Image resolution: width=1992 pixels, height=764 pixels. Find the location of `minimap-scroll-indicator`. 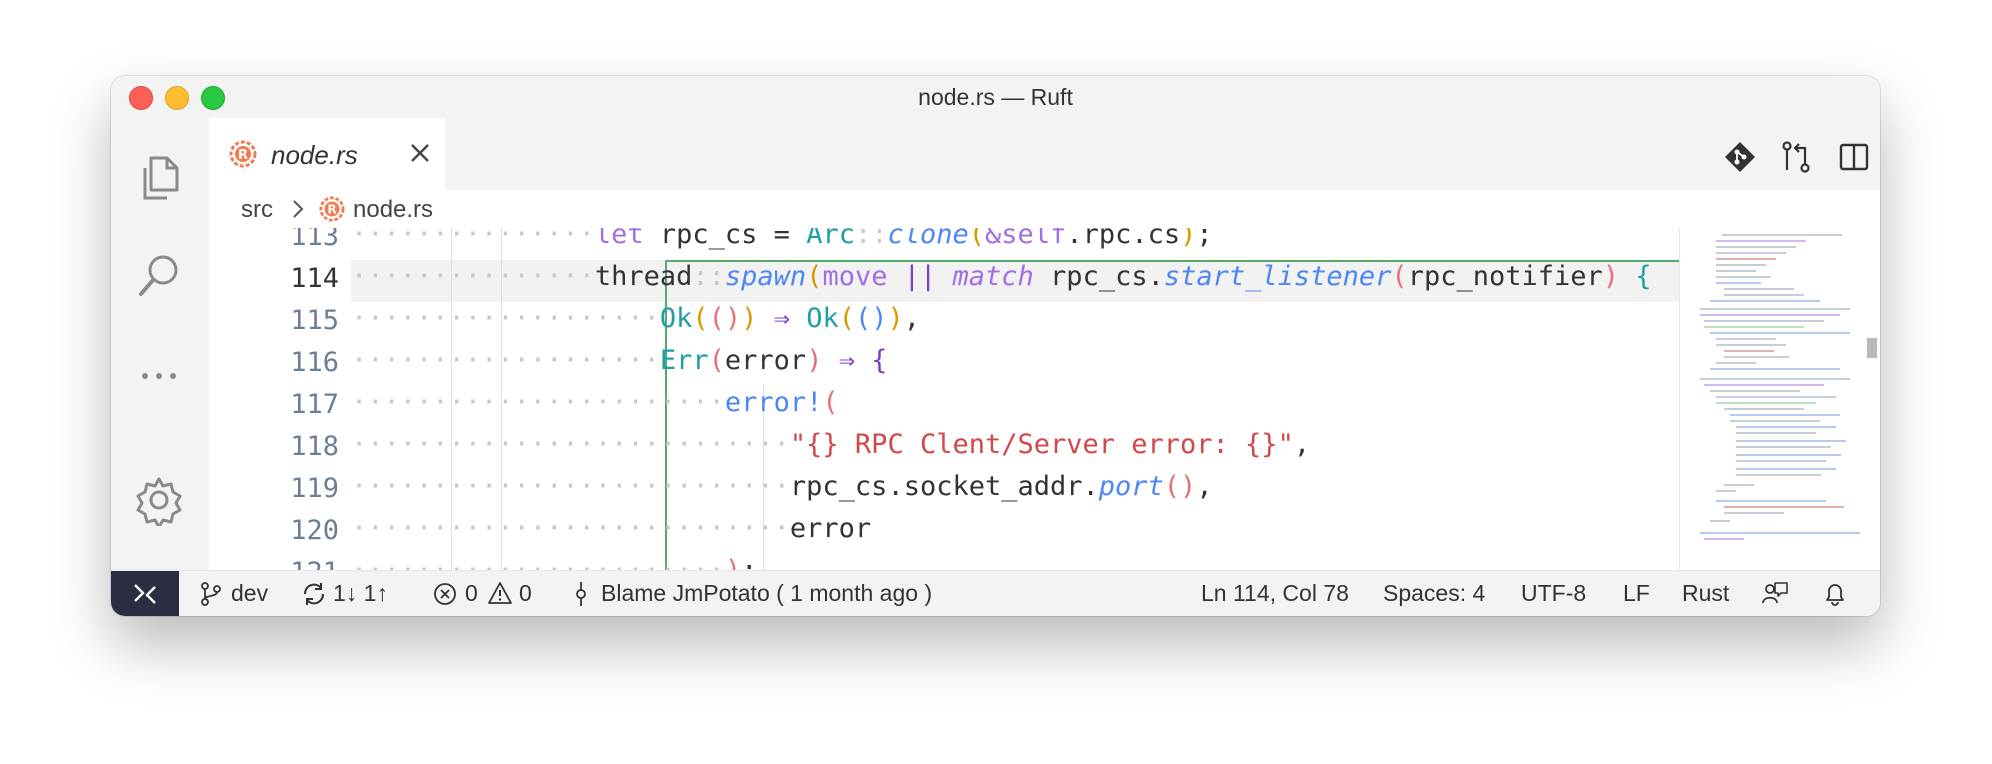

minimap-scroll-indicator is located at coordinates (1872, 348).